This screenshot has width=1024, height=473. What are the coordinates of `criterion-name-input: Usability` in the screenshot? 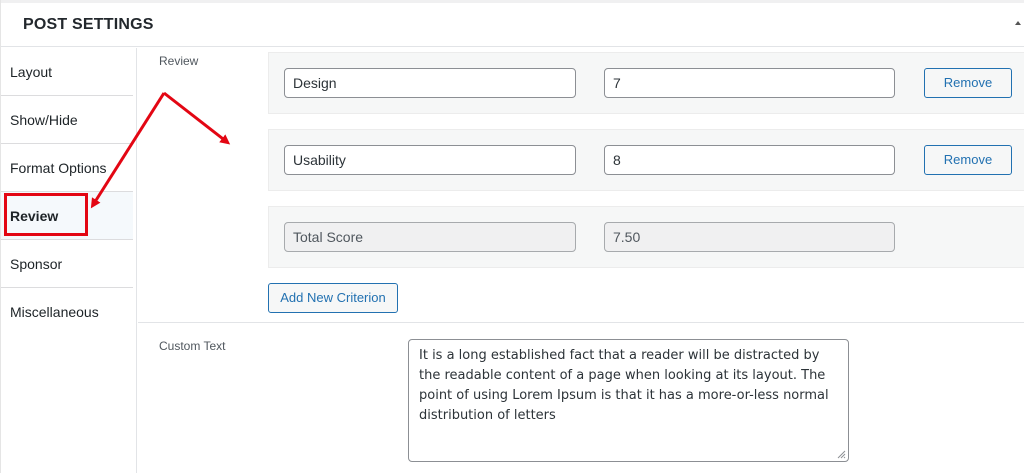 It's located at (430, 160).